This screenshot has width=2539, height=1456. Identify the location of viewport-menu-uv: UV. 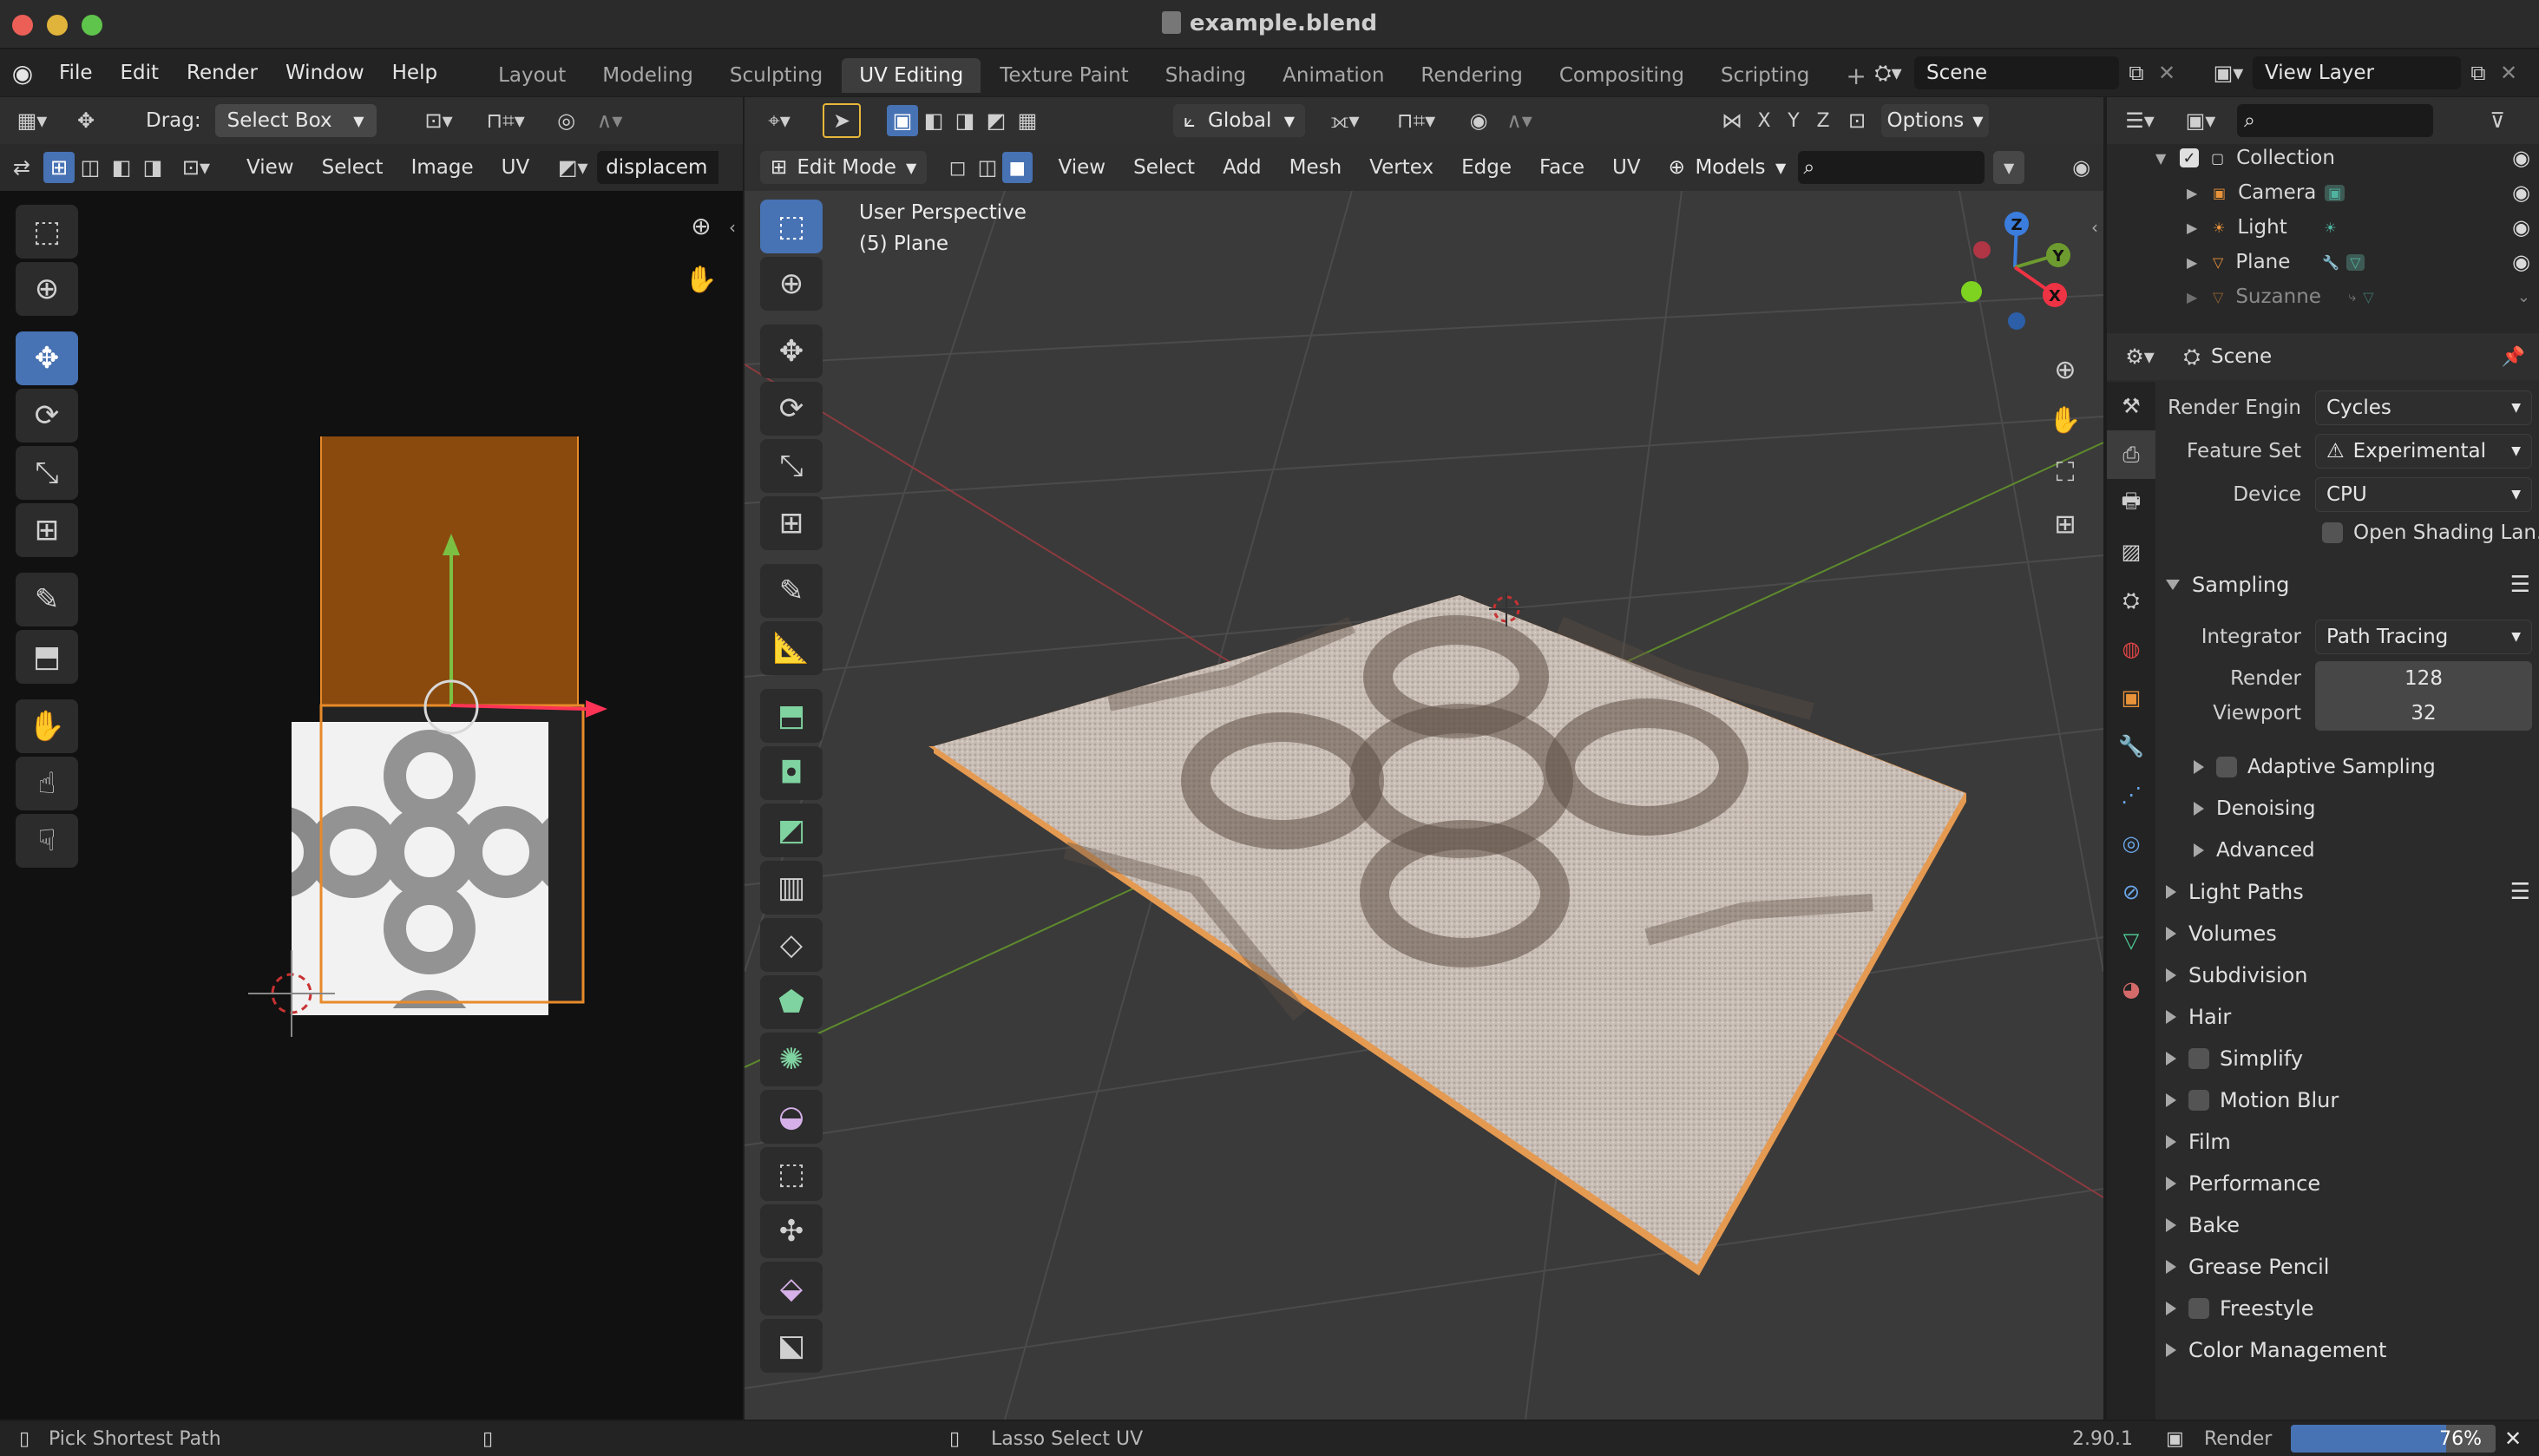
(1626, 167).